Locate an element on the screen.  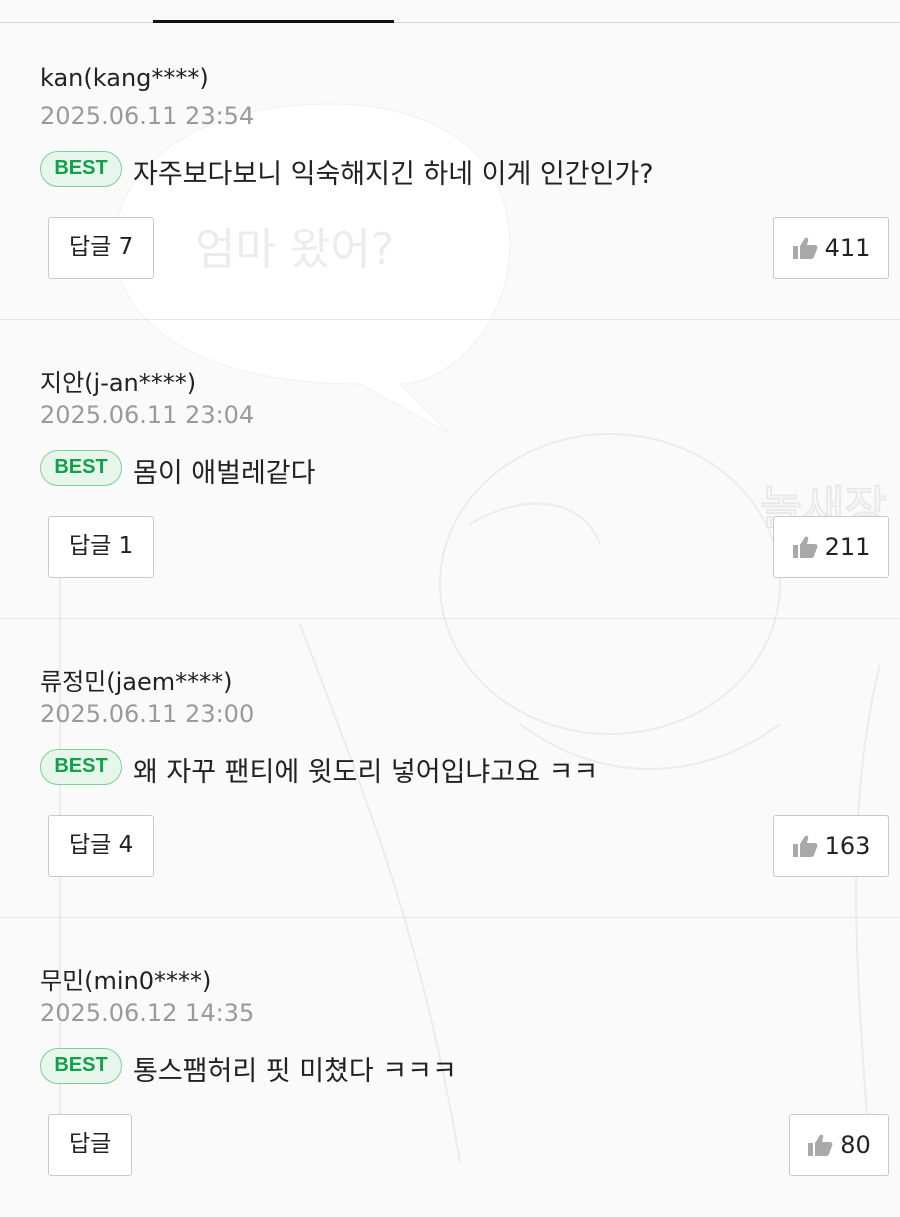
reply-button: 답글 7 is located at coordinates (101, 248).